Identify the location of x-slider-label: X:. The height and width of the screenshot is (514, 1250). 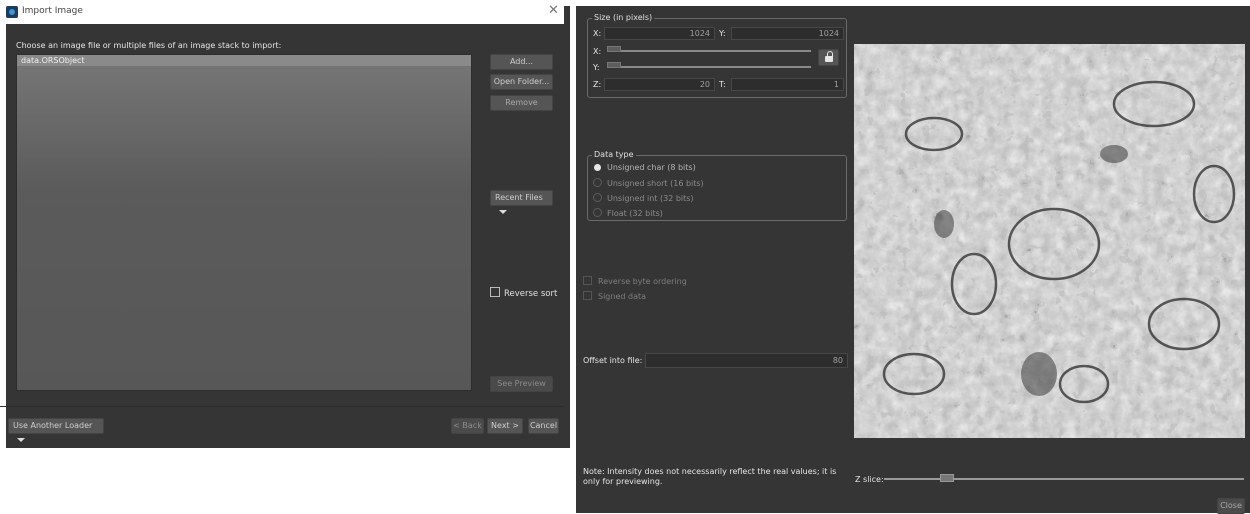
(597, 51).